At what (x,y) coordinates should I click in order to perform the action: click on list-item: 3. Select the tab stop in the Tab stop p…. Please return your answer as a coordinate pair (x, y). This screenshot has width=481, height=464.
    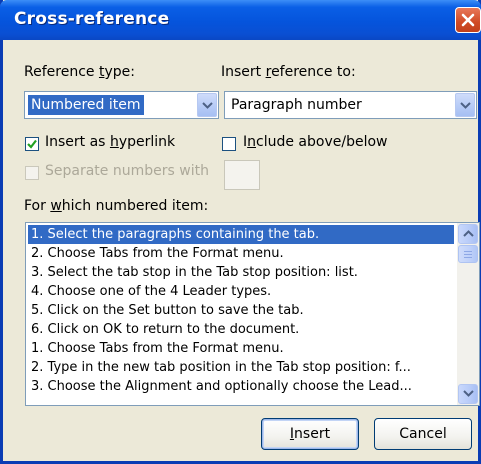
    Looking at the image, I should click on (241, 272).